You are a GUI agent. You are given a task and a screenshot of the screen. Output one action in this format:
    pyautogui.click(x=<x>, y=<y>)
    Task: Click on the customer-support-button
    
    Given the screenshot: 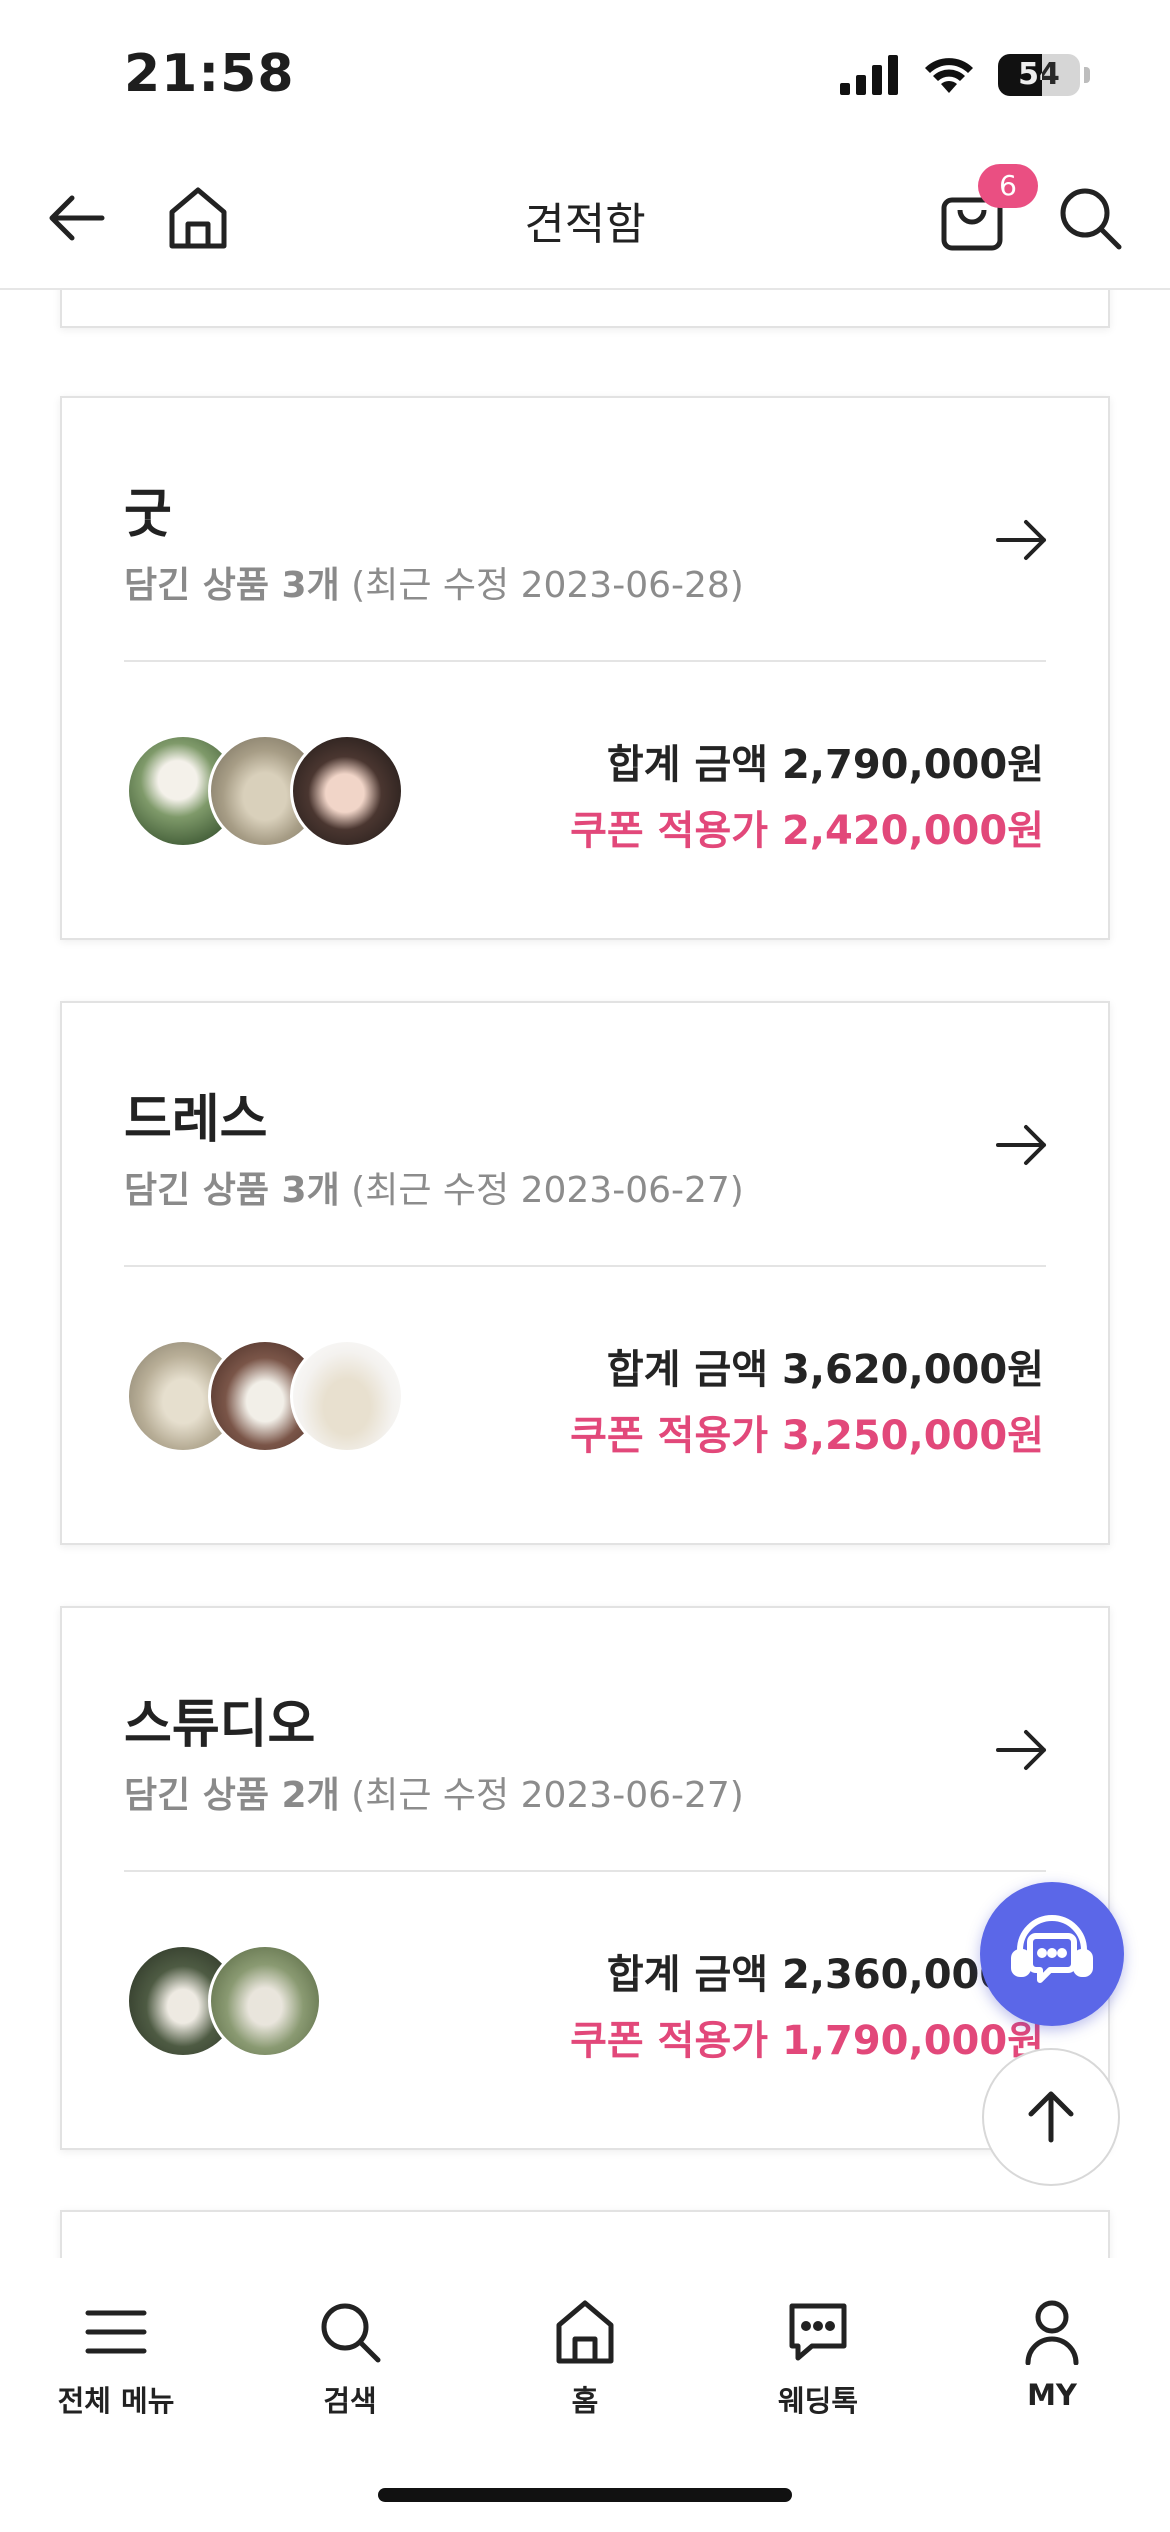 What is the action you would take?
    pyautogui.click(x=1052, y=1954)
    